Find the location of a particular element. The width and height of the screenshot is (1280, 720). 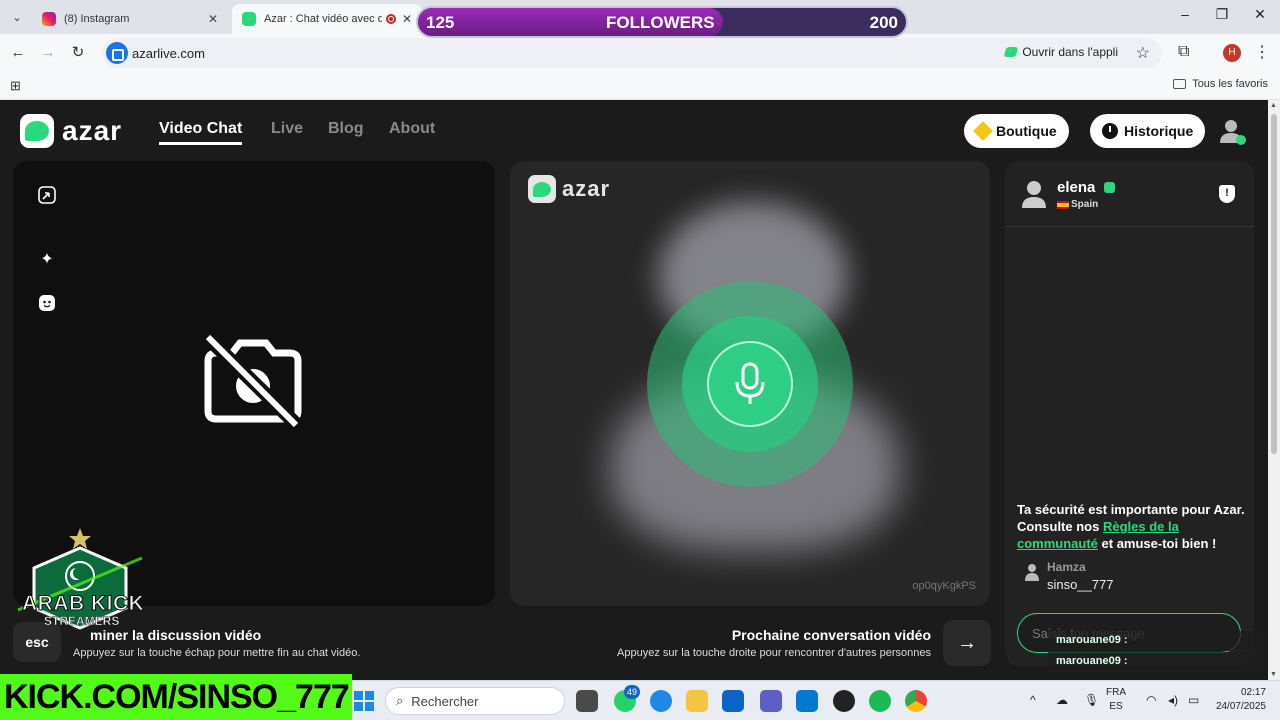

battery-icon: ▭ is located at coordinates (1193, 700).